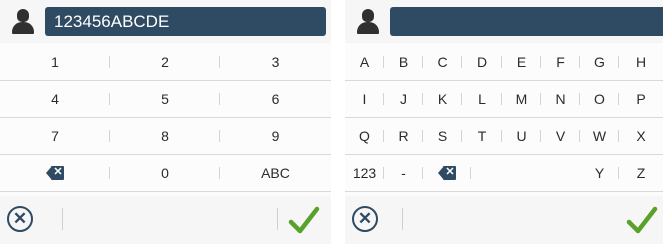  Describe the element at coordinates (442, 136) in the screenshot. I see `key-s: S` at that location.